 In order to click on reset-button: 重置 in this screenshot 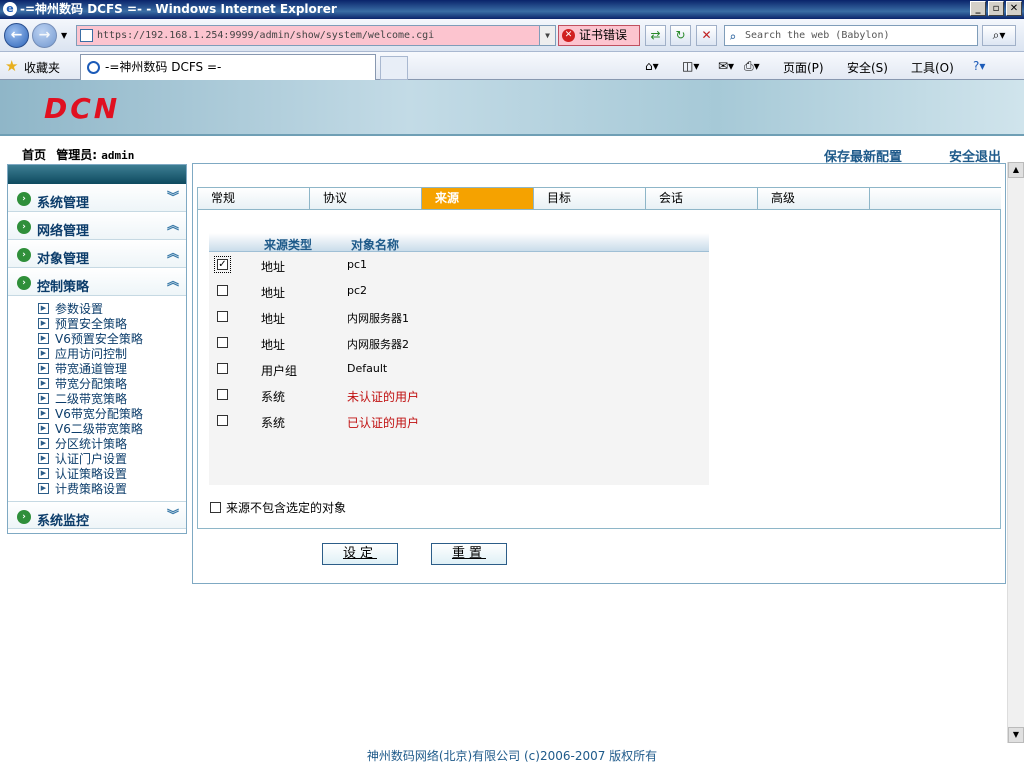, I will do `click(469, 554)`.